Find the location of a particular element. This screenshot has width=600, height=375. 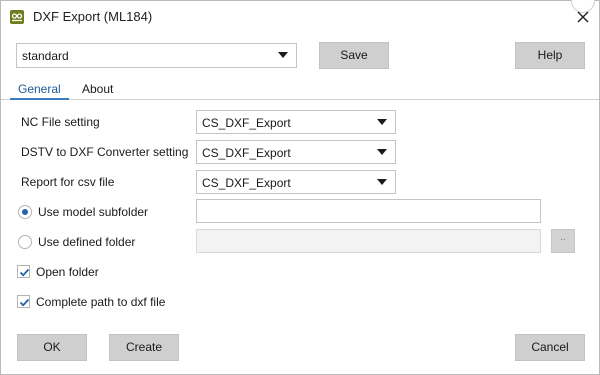

profile-select-value: standard is located at coordinates (45, 56).